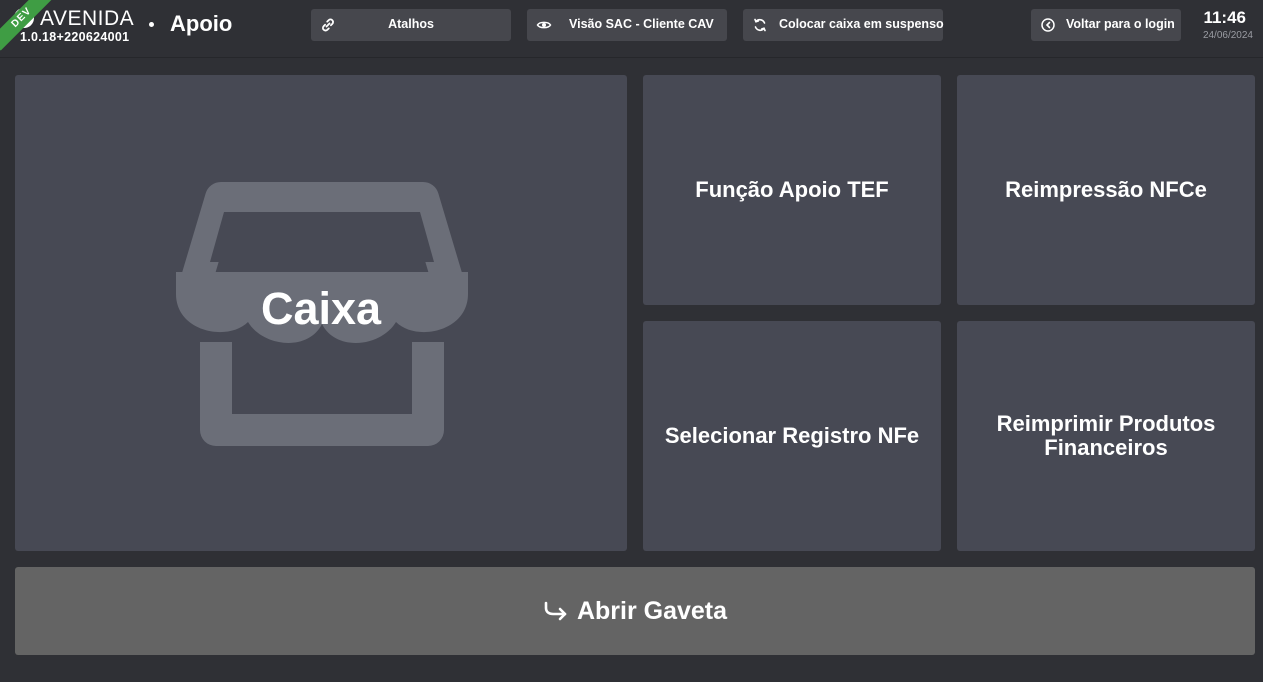 This screenshot has width=1263, height=682. I want to click on reimpressao-nfce-tile-label: Reimpressão NFCe, so click(1106, 189).